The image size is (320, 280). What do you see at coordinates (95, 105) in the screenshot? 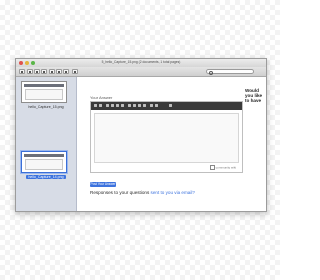
I see `bold-icon` at bounding box center [95, 105].